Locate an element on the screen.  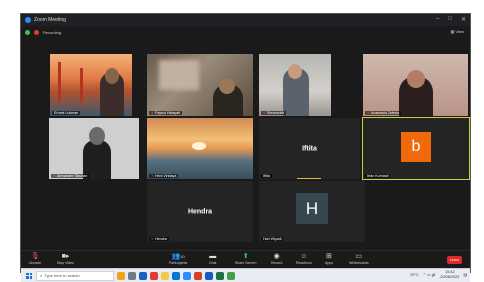
video-camera-icon: ■▸ is located at coordinates (65, 256).